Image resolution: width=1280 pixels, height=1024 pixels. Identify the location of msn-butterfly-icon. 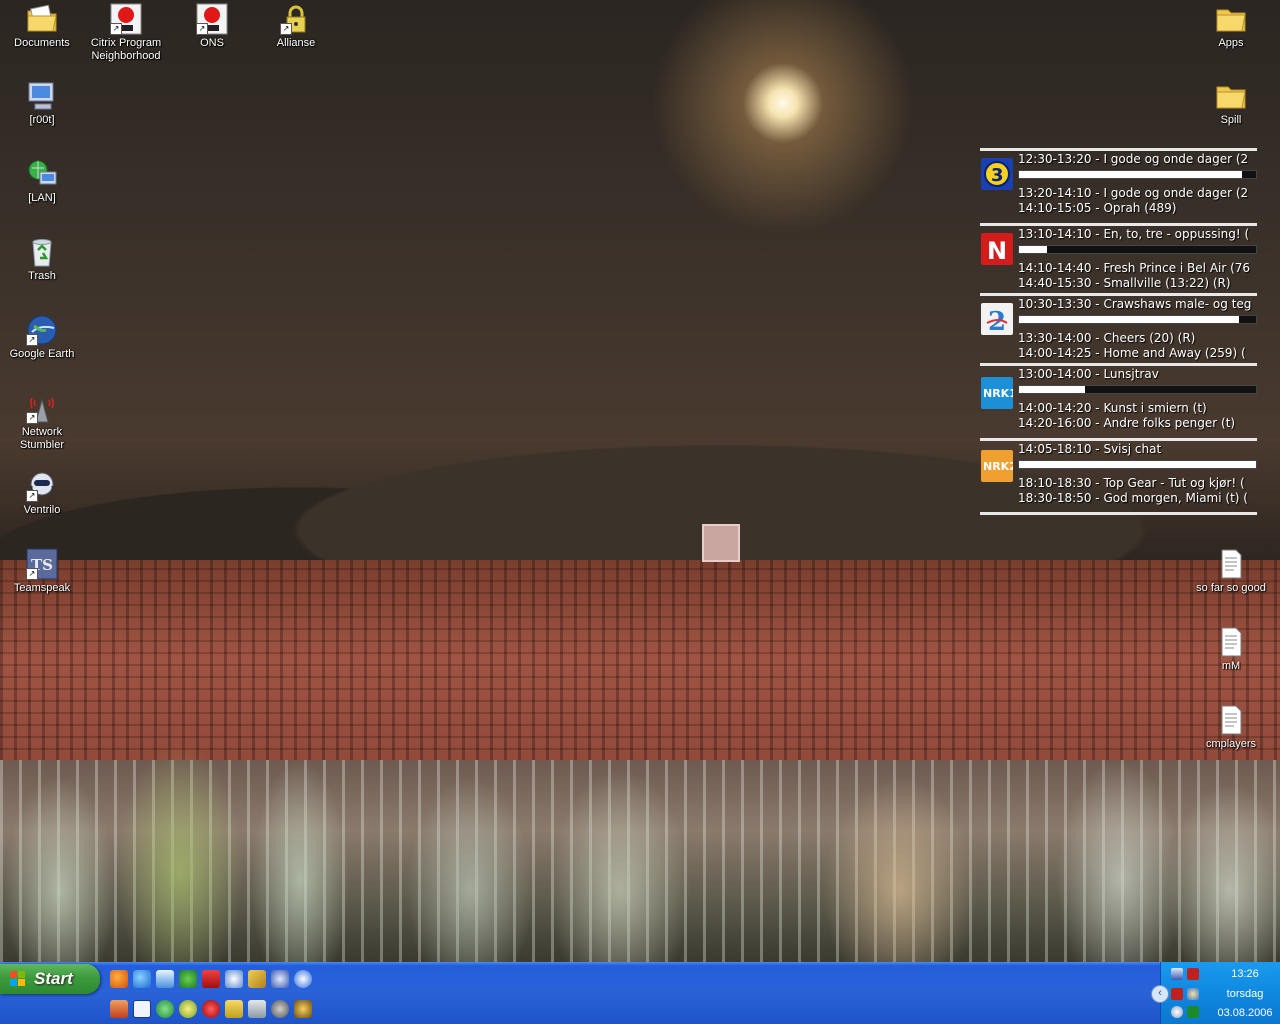
(188, 1009).